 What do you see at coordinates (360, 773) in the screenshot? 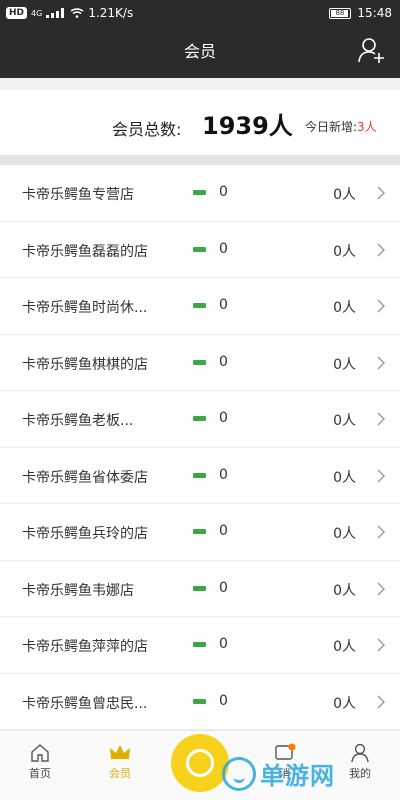
I see `tab-mine-label: 我的` at bounding box center [360, 773].